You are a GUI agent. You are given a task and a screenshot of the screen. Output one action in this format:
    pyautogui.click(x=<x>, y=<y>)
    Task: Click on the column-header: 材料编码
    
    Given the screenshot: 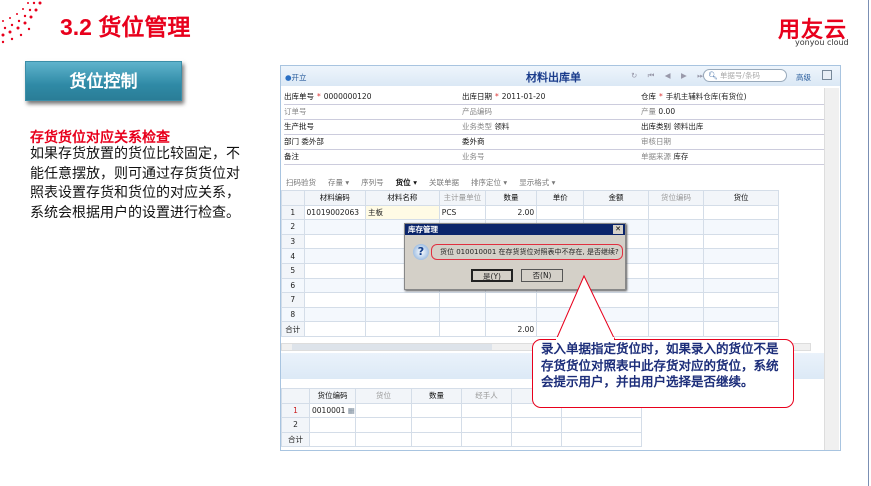 What is the action you would take?
    pyautogui.click(x=335, y=198)
    